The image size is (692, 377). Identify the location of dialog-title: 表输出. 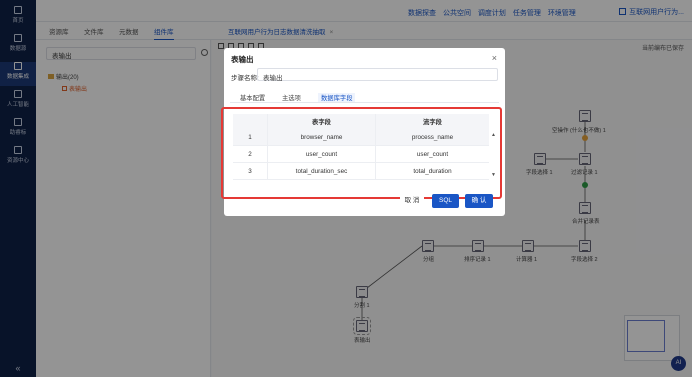
(242, 59).